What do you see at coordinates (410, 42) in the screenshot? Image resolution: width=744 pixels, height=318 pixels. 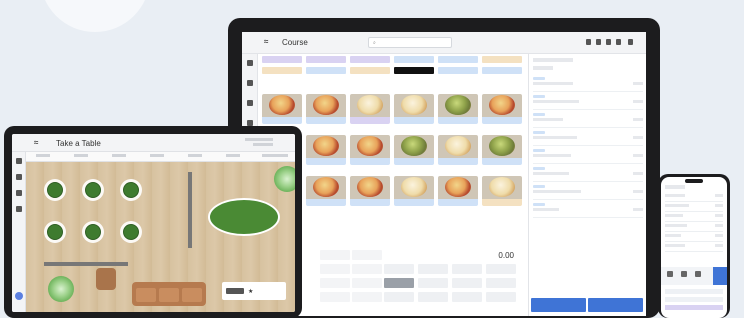 I see `search-input: ⌕` at bounding box center [410, 42].